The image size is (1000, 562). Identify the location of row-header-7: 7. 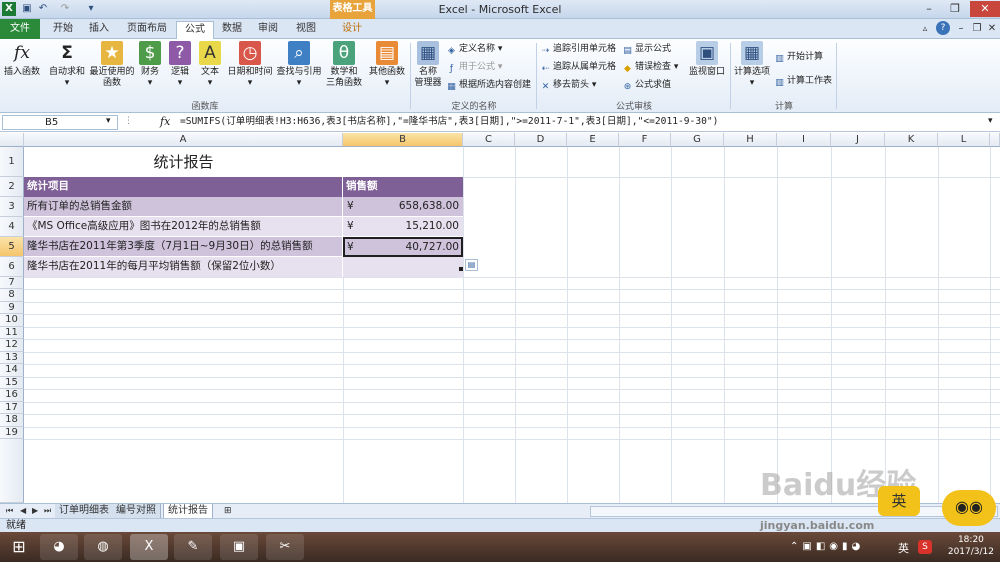
(12, 283).